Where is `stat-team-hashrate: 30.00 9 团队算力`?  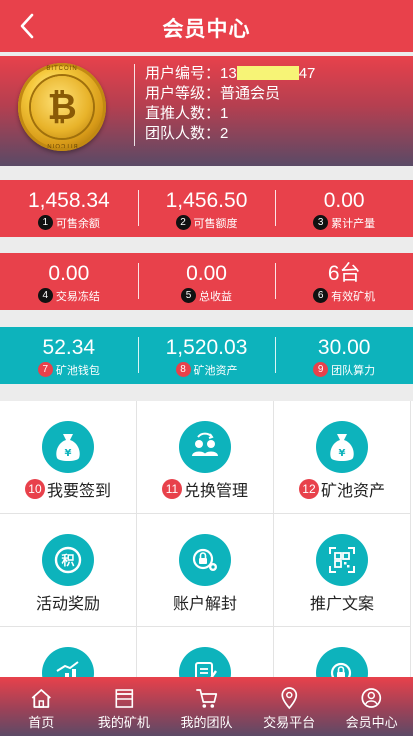
stat-team-hashrate: 30.00 9 团队算力 is located at coordinates (344, 355).